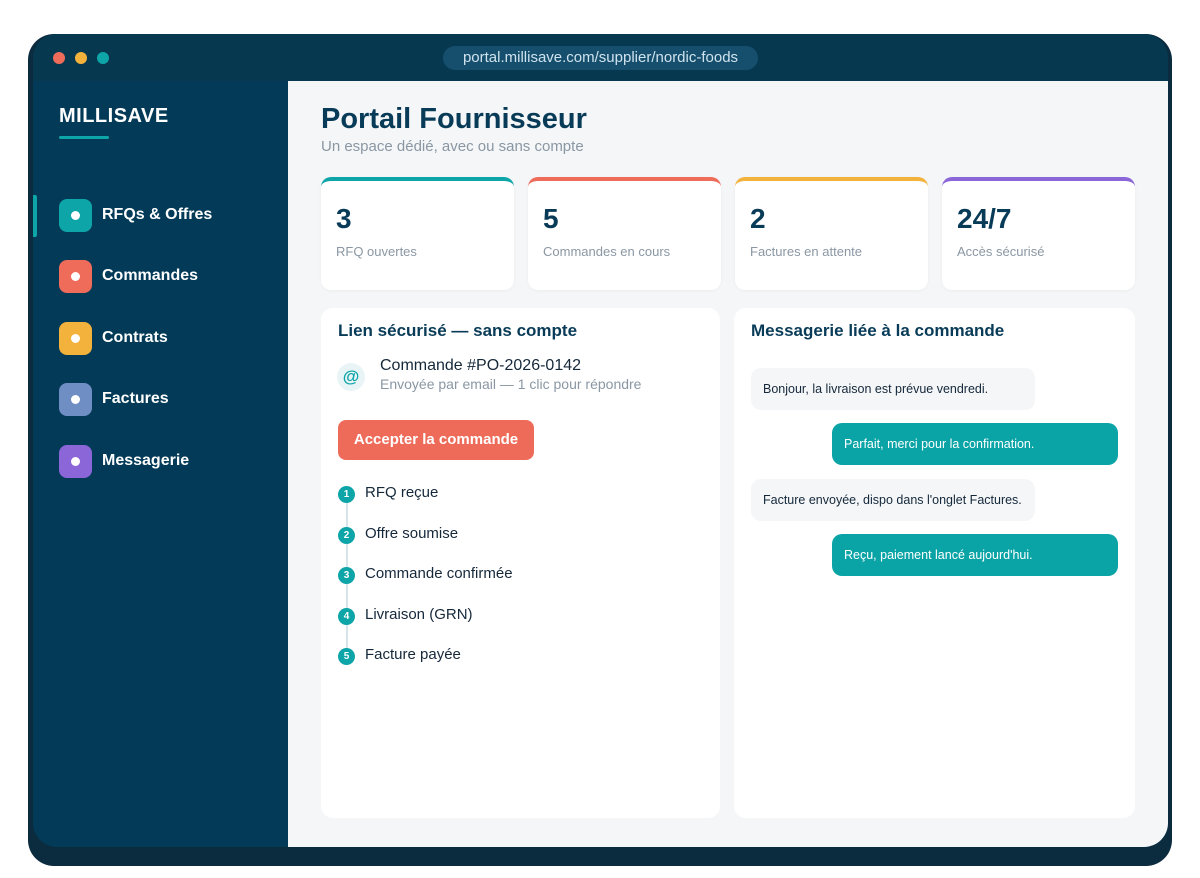  Describe the element at coordinates (75, 461) in the screenshot. I see `messagerie-icon` at that location.